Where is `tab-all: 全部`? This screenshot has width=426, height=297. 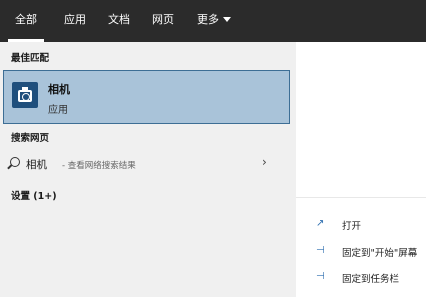 tab-all: 全部 is located at coordinates (26, 21).